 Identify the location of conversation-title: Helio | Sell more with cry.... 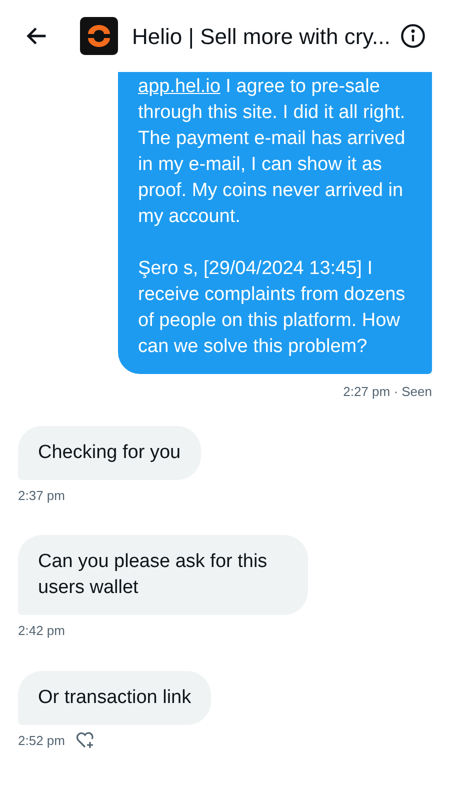
(261, 36).